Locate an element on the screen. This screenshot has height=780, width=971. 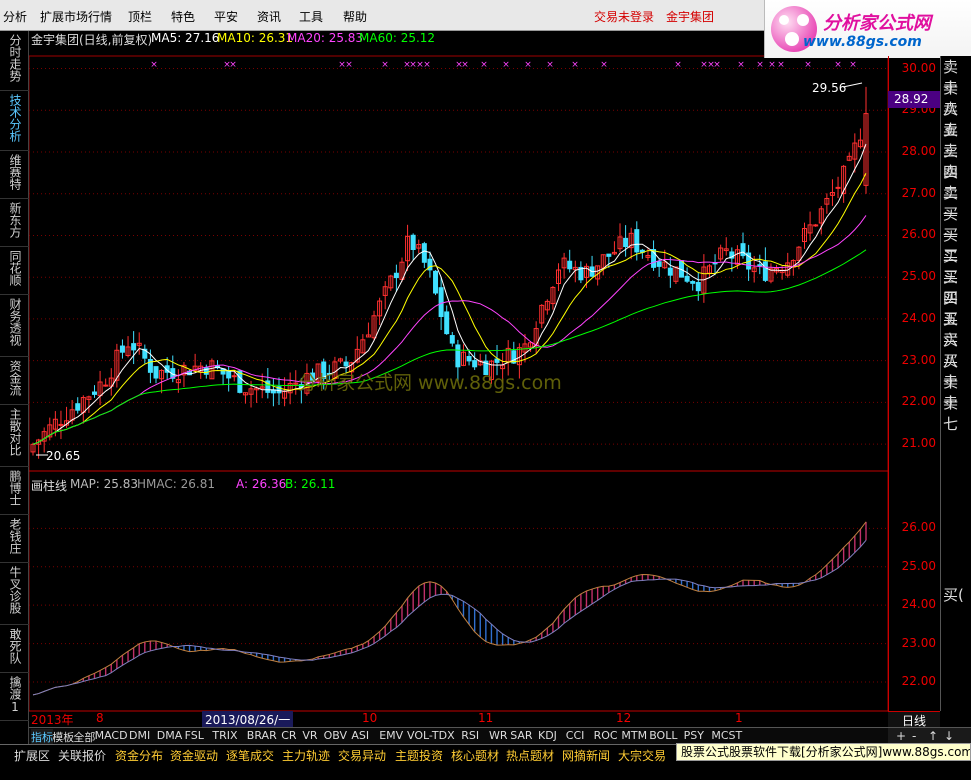
indicator-tab: VR is located at coordinates (309, 735).